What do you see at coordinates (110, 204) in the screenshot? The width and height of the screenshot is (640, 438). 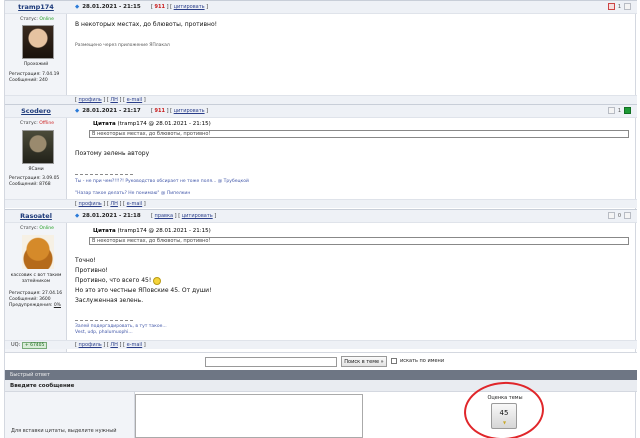 I see `post-2-footer-links: [ профиль ] [ ЛН ] [ e-mail ]` at bounding box center [110, 204].